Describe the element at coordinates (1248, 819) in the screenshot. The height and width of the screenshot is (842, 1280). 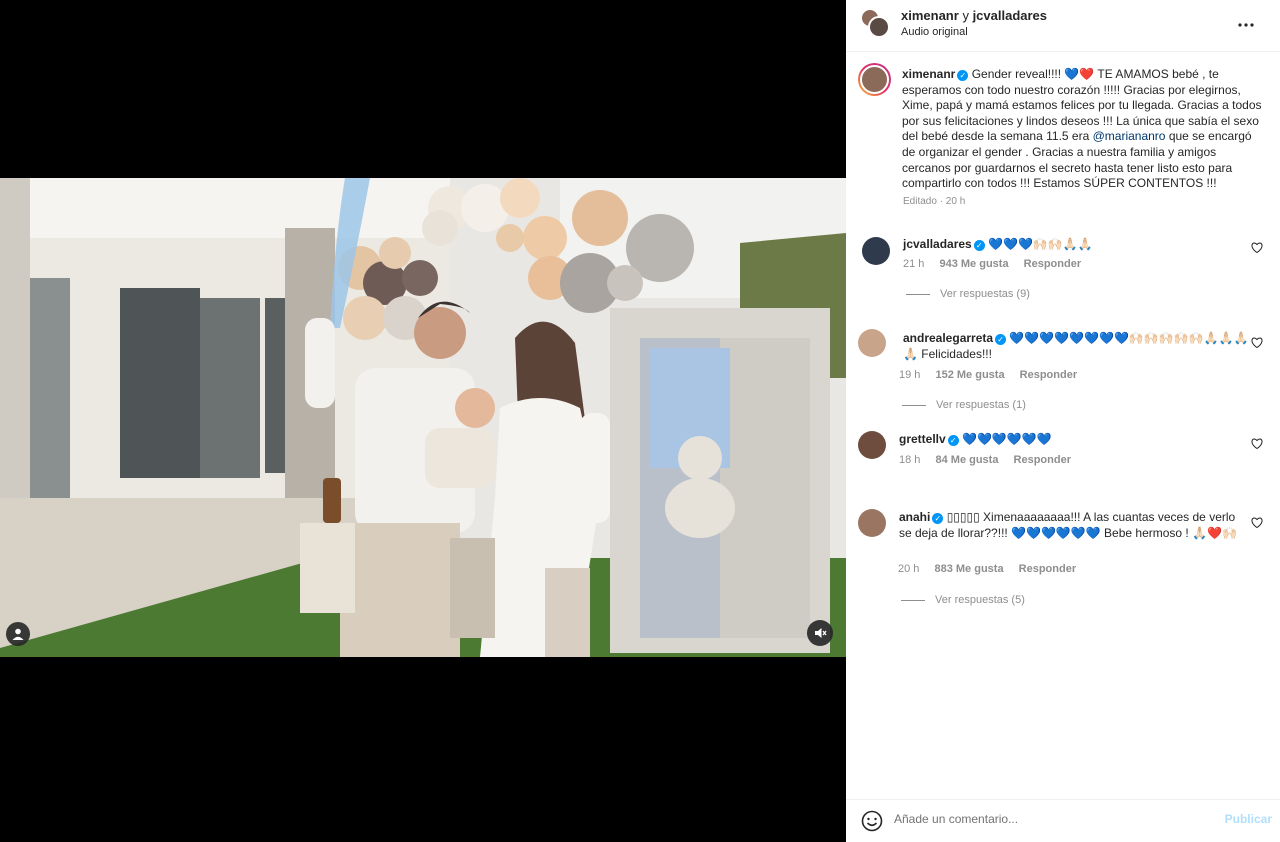
I see `publish-button: Publicar` at that location.